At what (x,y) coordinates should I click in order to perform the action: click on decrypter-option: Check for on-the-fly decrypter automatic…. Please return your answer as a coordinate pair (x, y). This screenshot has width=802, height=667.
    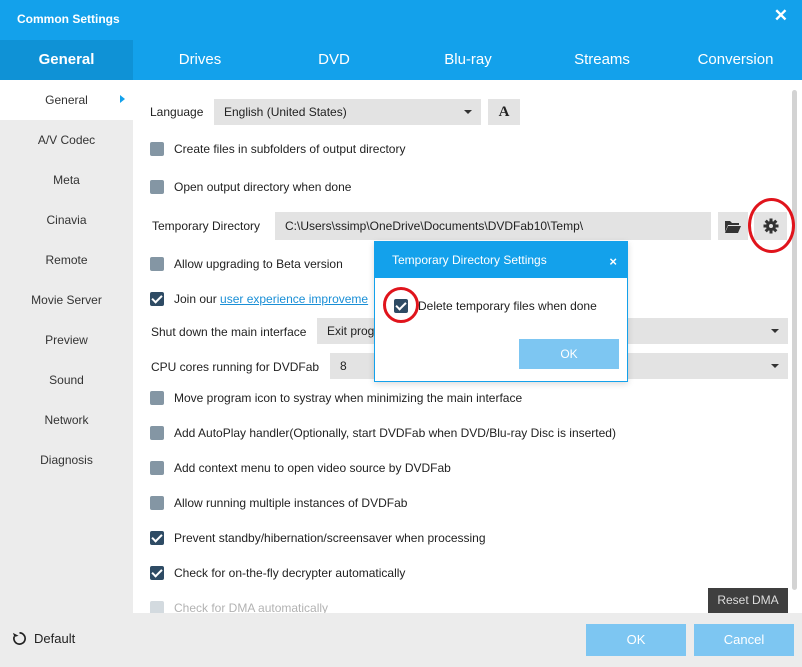
    Looking at the image, I should click on (277, 573).